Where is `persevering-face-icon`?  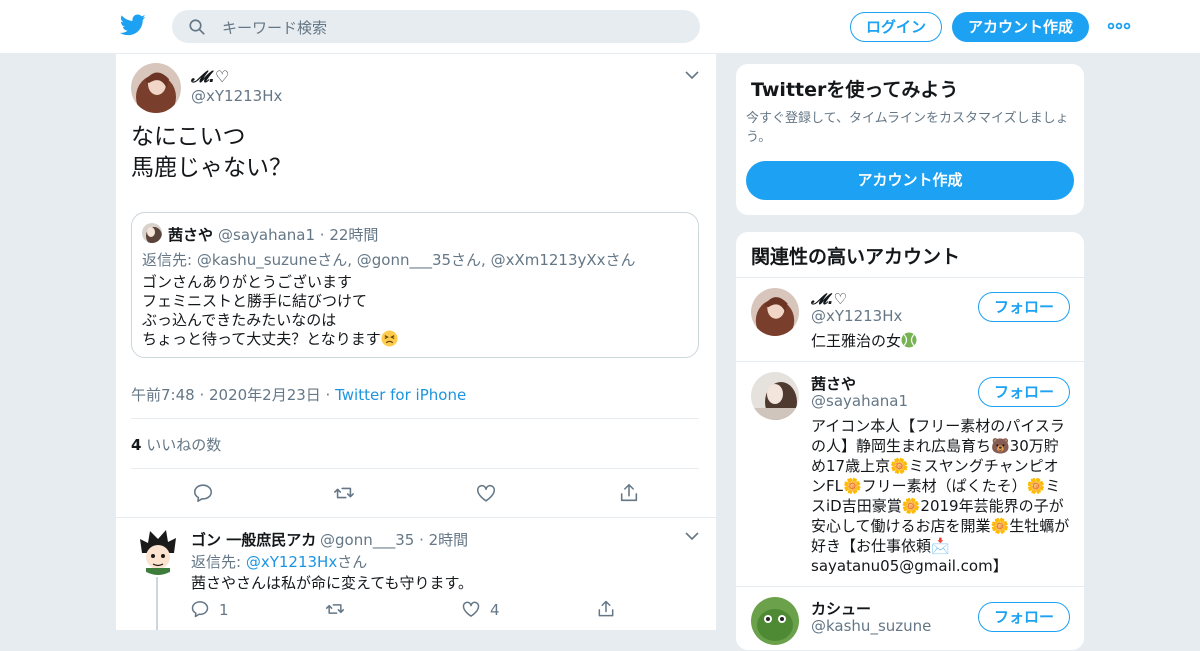
persevering-face-icon is located at coordinates (389, 338).